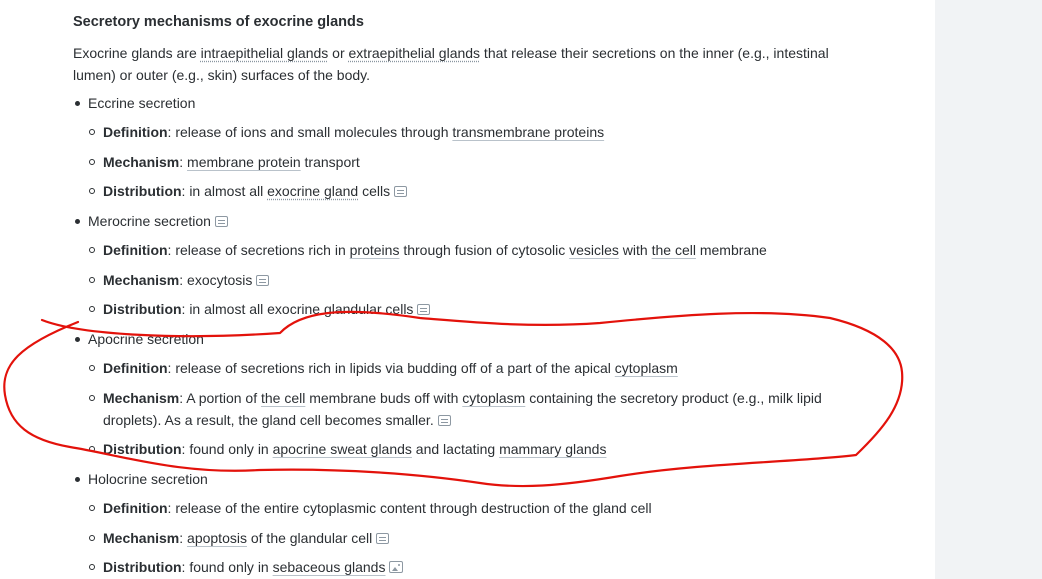  I want to click on link-exocrine-gland: exocrine gland, so click(312, 191).